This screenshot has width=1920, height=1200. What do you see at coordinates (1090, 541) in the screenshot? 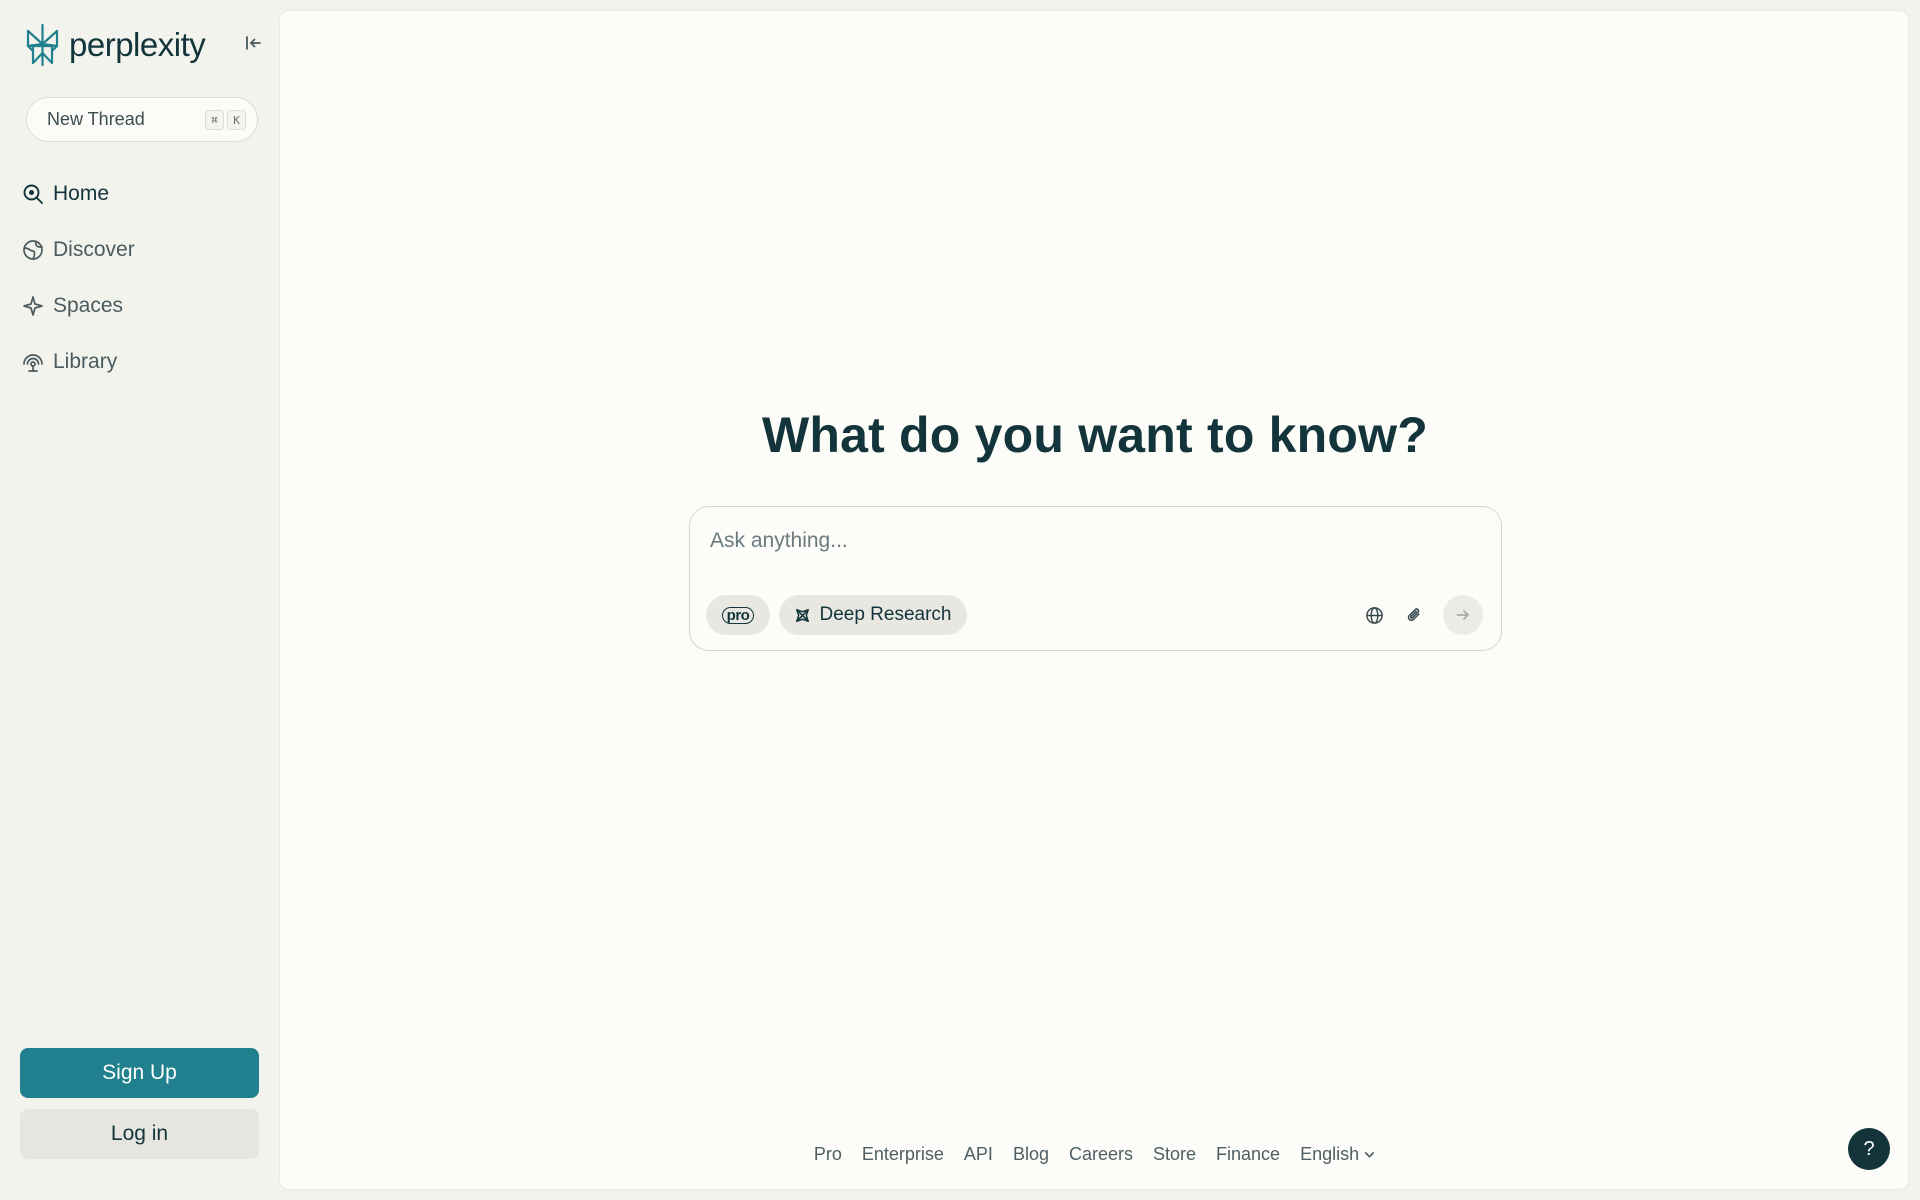
I see `search-input` at bounding box center [1090, 541].